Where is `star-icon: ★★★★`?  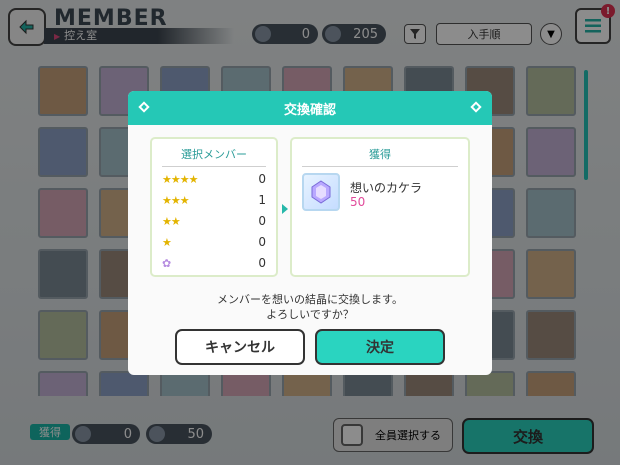
star-icon: ★★★★ is located at coordinates (180, 179).